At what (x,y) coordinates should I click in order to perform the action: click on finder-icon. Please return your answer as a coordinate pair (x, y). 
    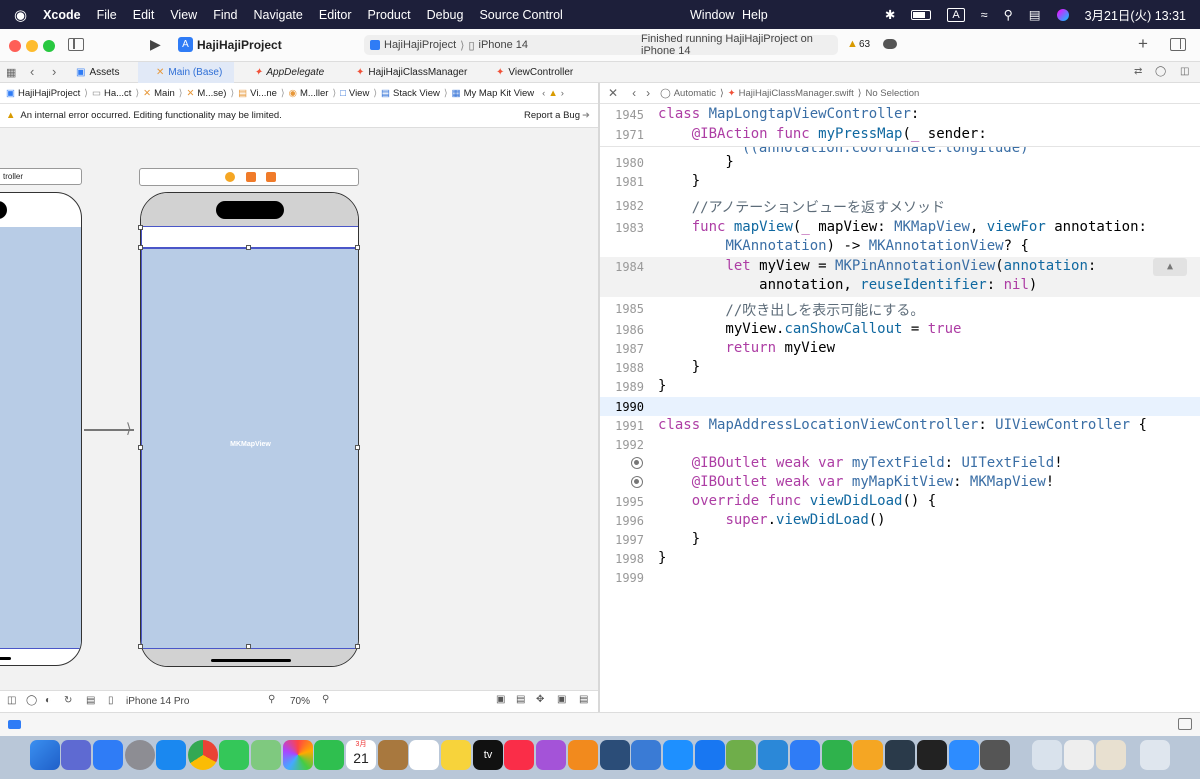
    Looking at the image, I should click on (45, 755).